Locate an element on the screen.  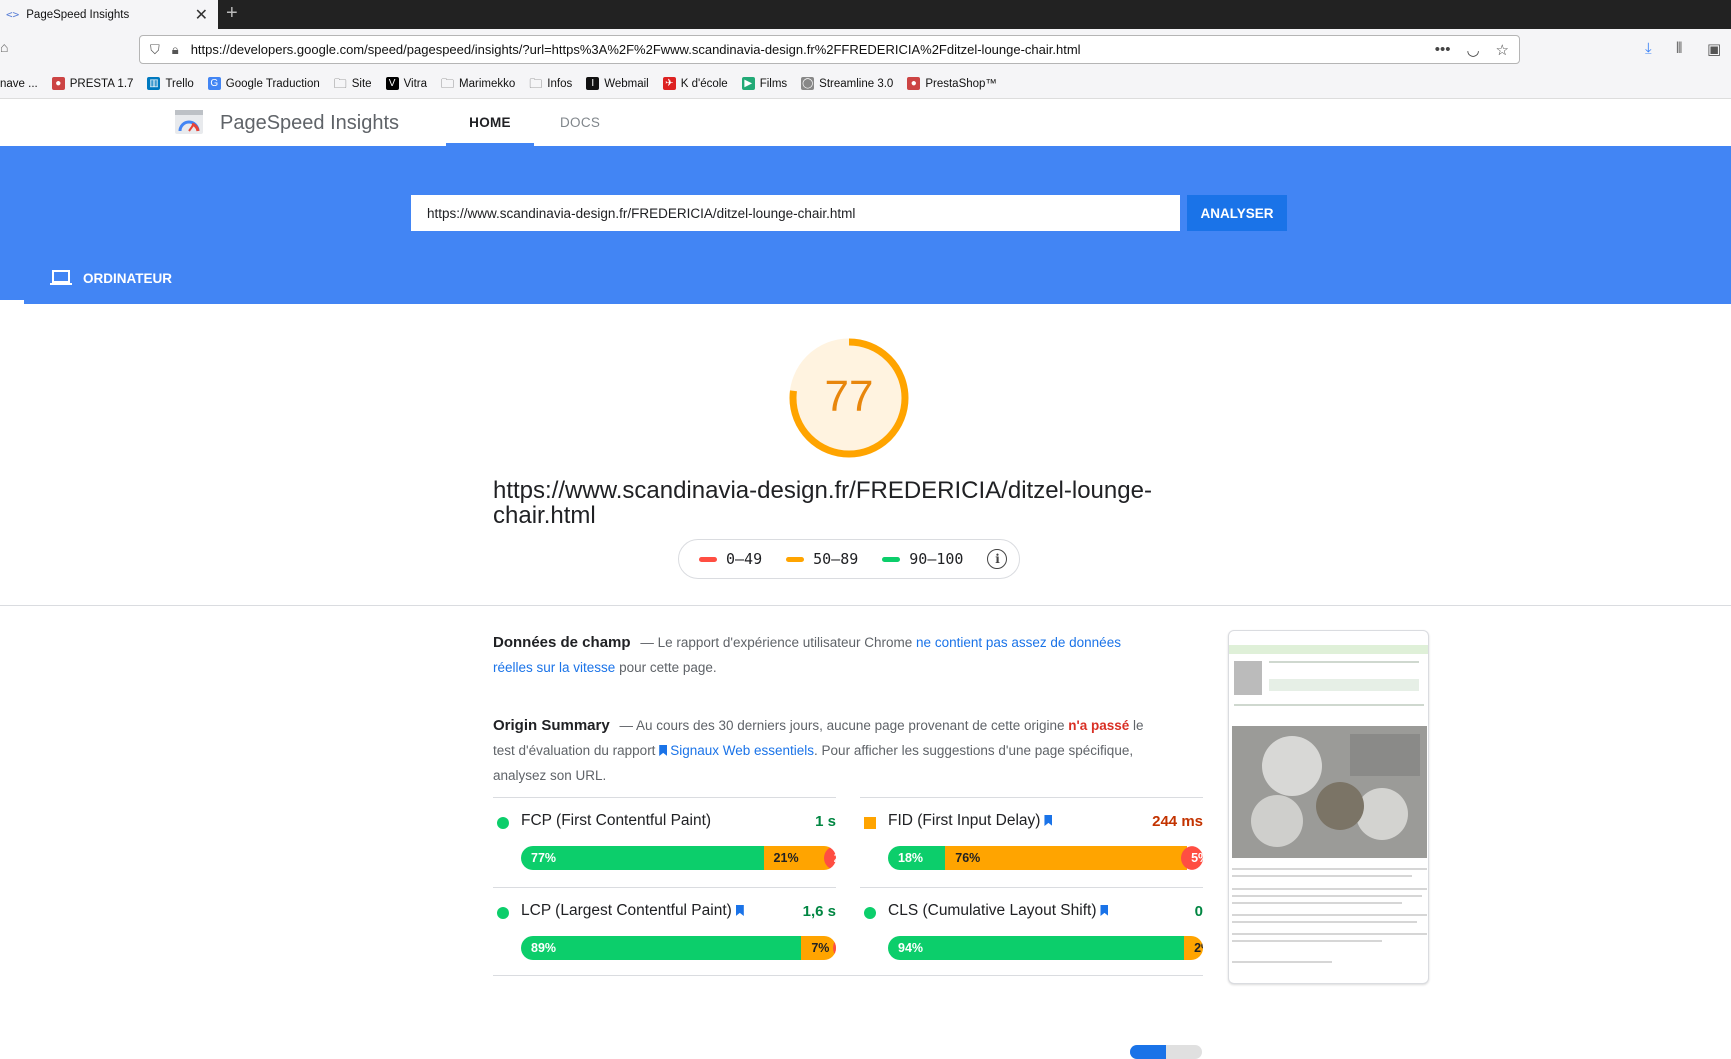
good-segment: 89% is located at coordinates (661, 948).